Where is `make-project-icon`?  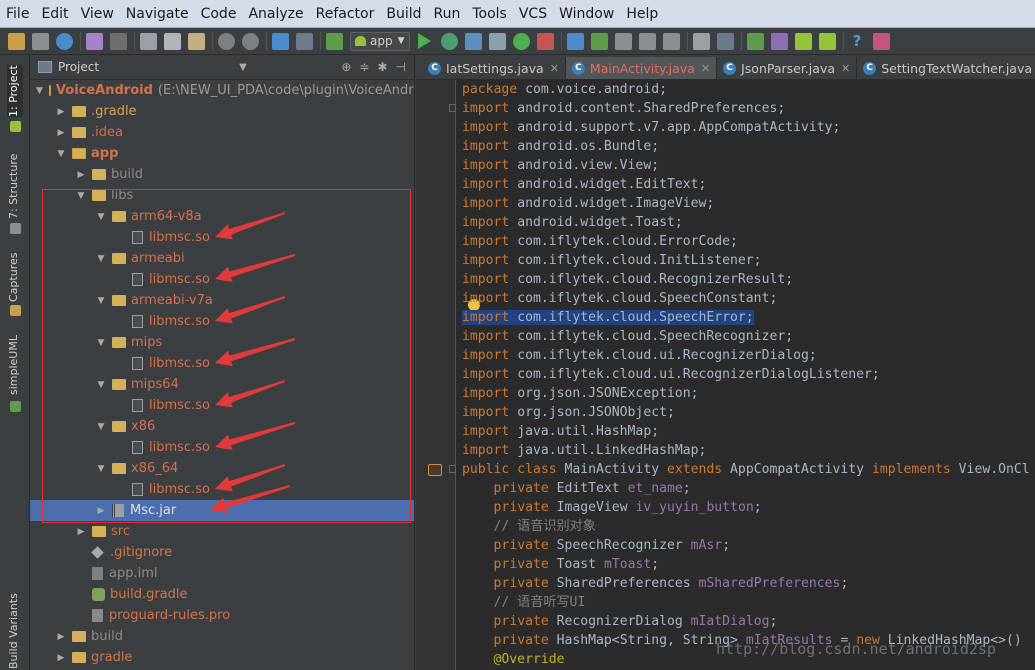 make-project-icon is located at coordinates (334, 41).